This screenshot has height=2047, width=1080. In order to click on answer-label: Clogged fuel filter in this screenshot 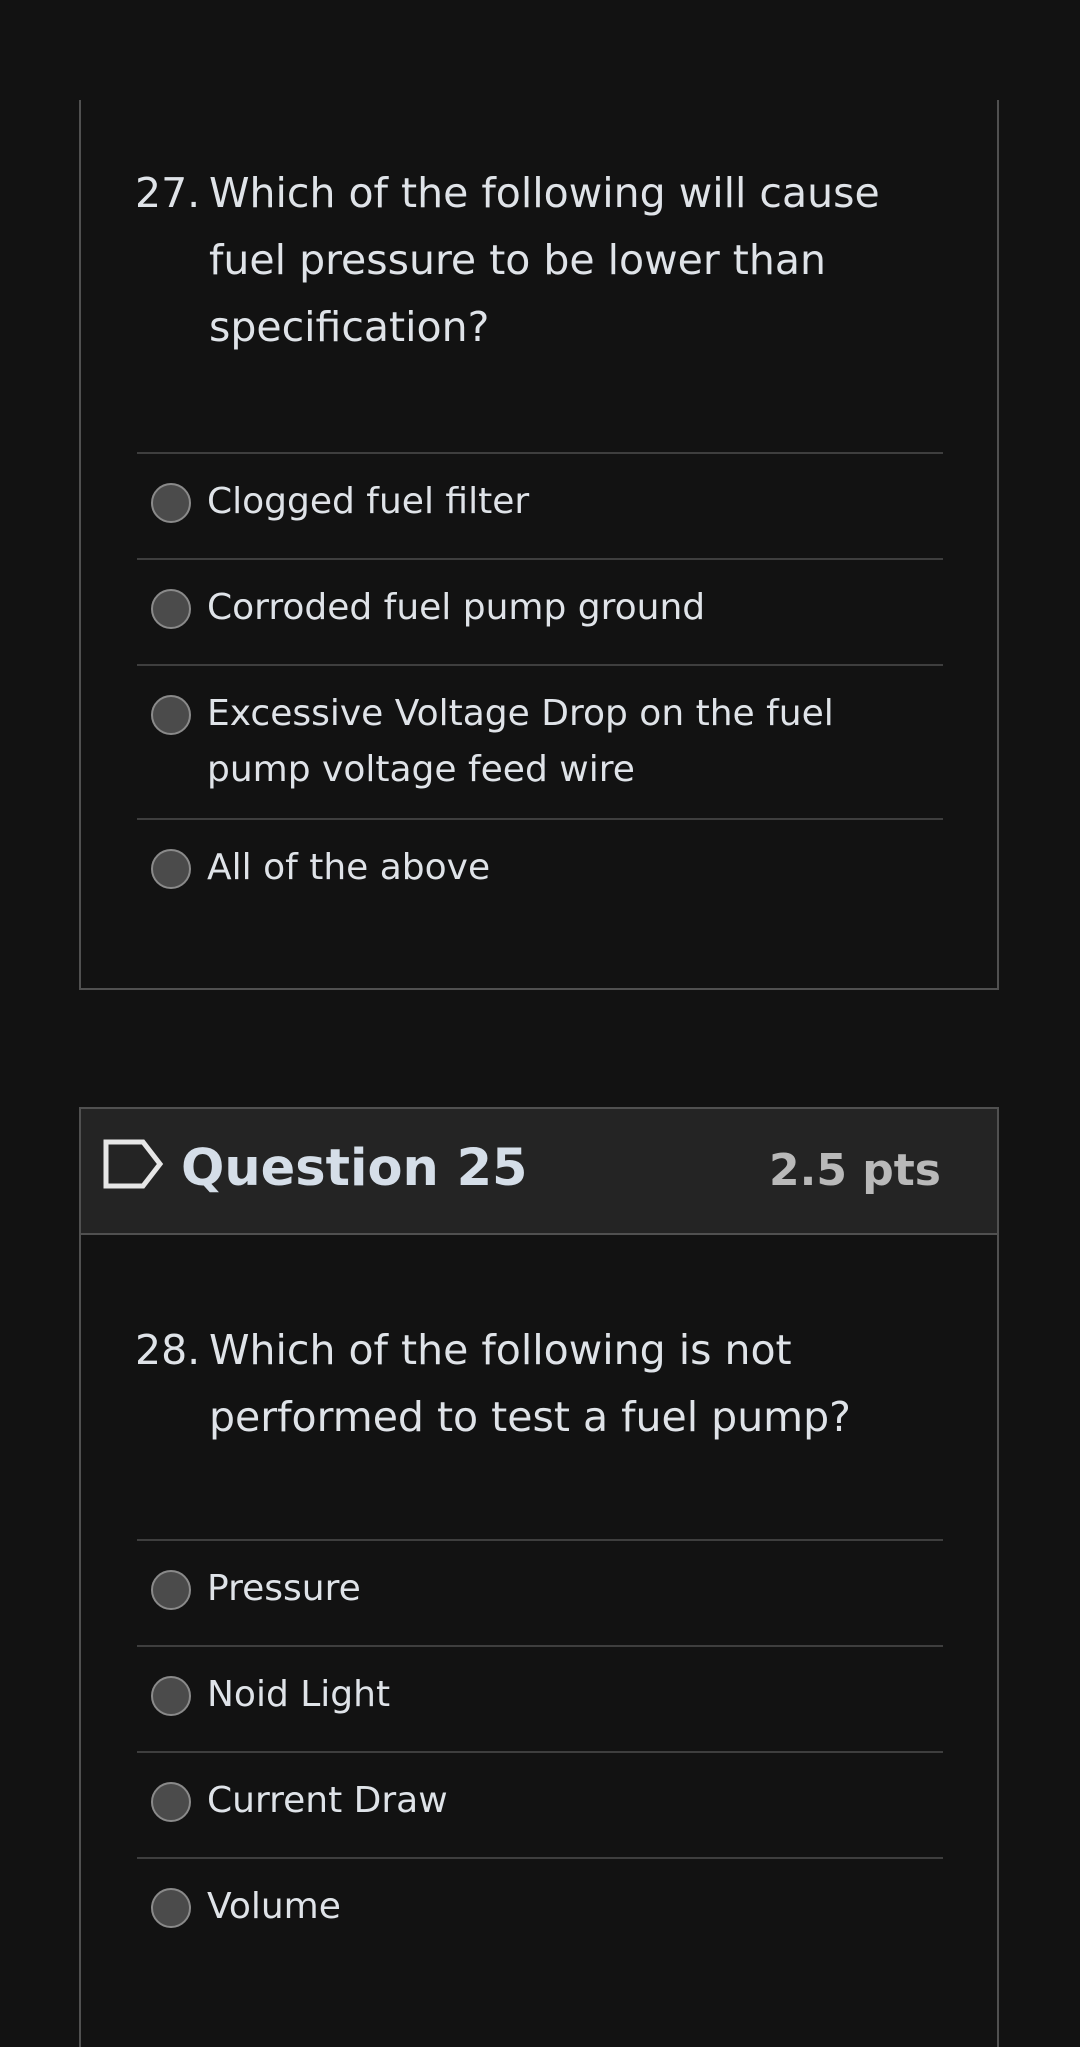, I will do `click(368, 501)`.